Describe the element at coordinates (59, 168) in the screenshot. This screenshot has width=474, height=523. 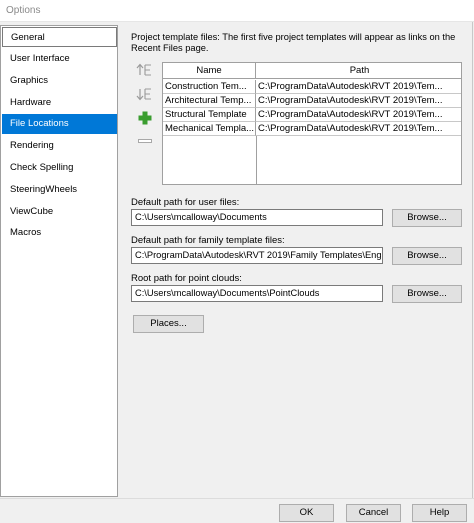
I see `sidebar-item-check-spelling: Check Spelling` at that location.